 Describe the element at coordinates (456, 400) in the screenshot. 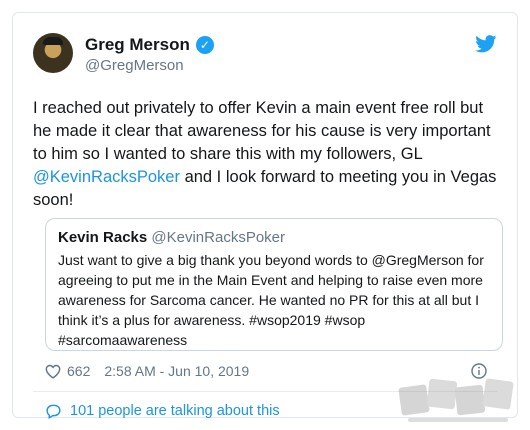

I see `watermark-logo` at that location.